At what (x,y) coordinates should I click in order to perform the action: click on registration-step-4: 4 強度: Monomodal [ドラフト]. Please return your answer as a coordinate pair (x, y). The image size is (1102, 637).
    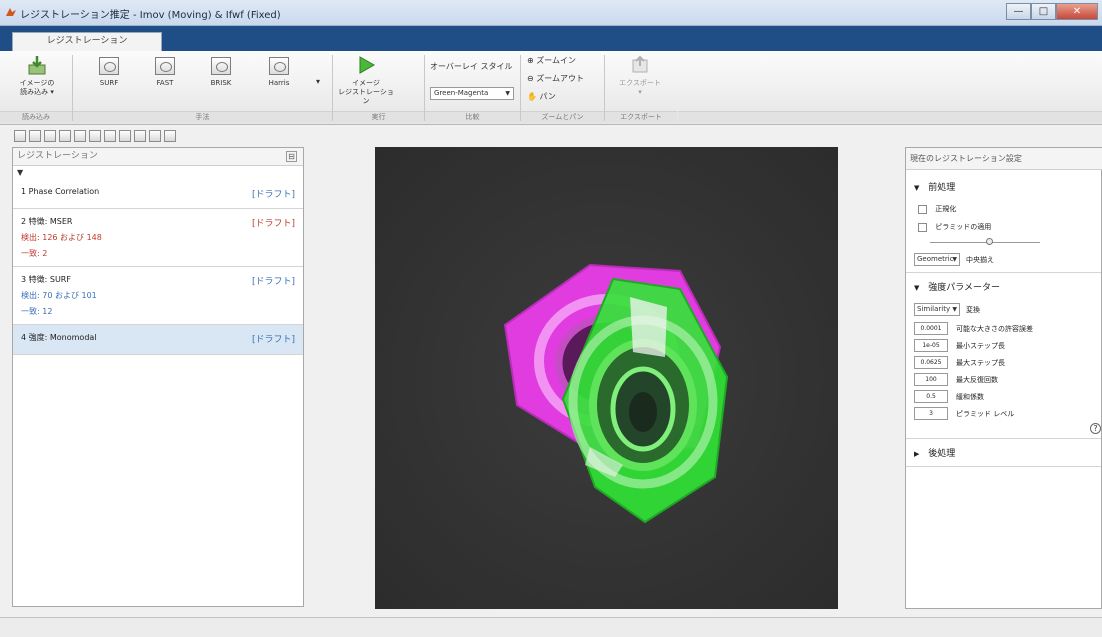
    Looking at the image, I should click on (158, 340).